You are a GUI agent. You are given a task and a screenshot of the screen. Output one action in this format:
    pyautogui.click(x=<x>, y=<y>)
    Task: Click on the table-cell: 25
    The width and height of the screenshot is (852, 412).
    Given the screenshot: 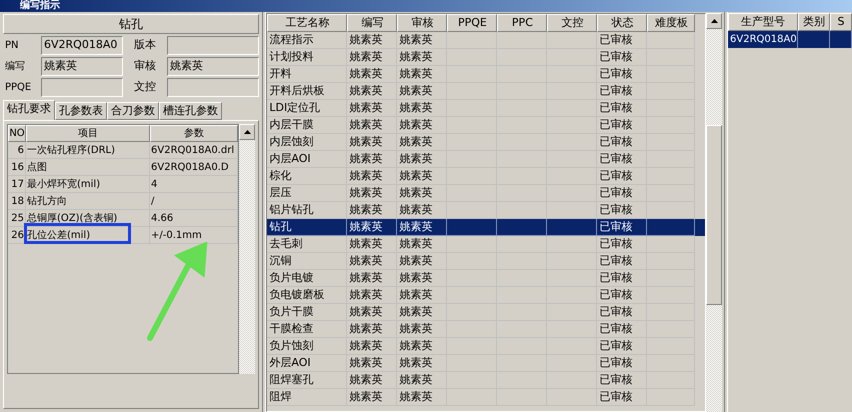 What is the action you would take?
    pyautogui.click(x=17, y=218)
    